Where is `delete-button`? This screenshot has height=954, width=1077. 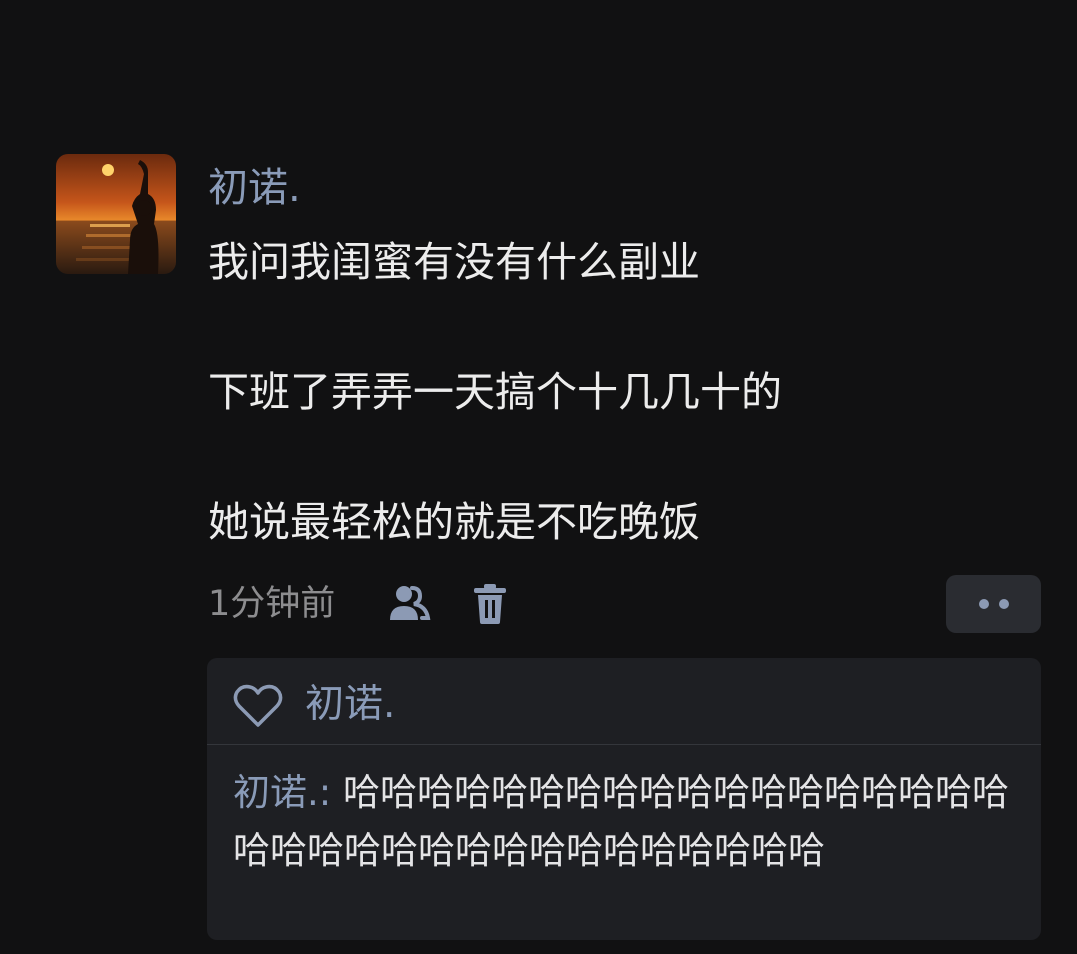 delete-button is located at coordinates (490, 604).